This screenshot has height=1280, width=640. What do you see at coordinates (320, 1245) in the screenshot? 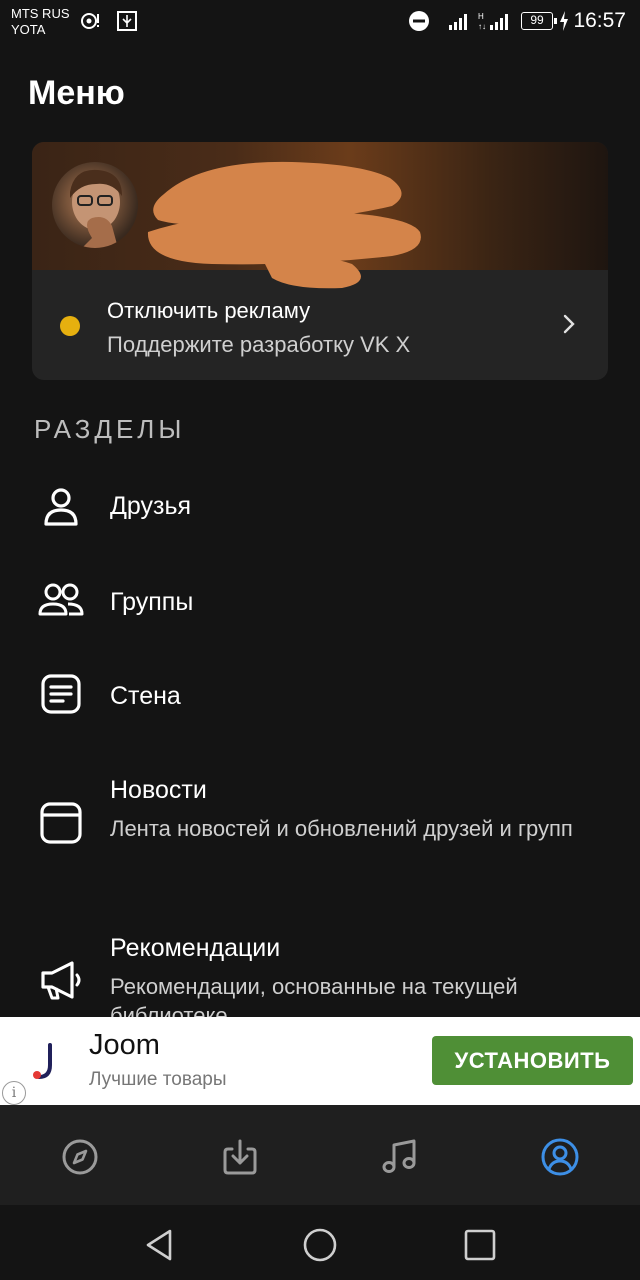
I see `home-icon` at bounding box center [320, 1245].